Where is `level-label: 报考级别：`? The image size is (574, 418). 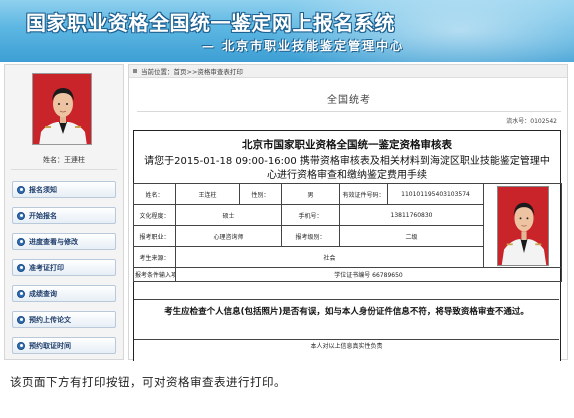
level-label: 报考级别： is located at coordinates (310, 236).